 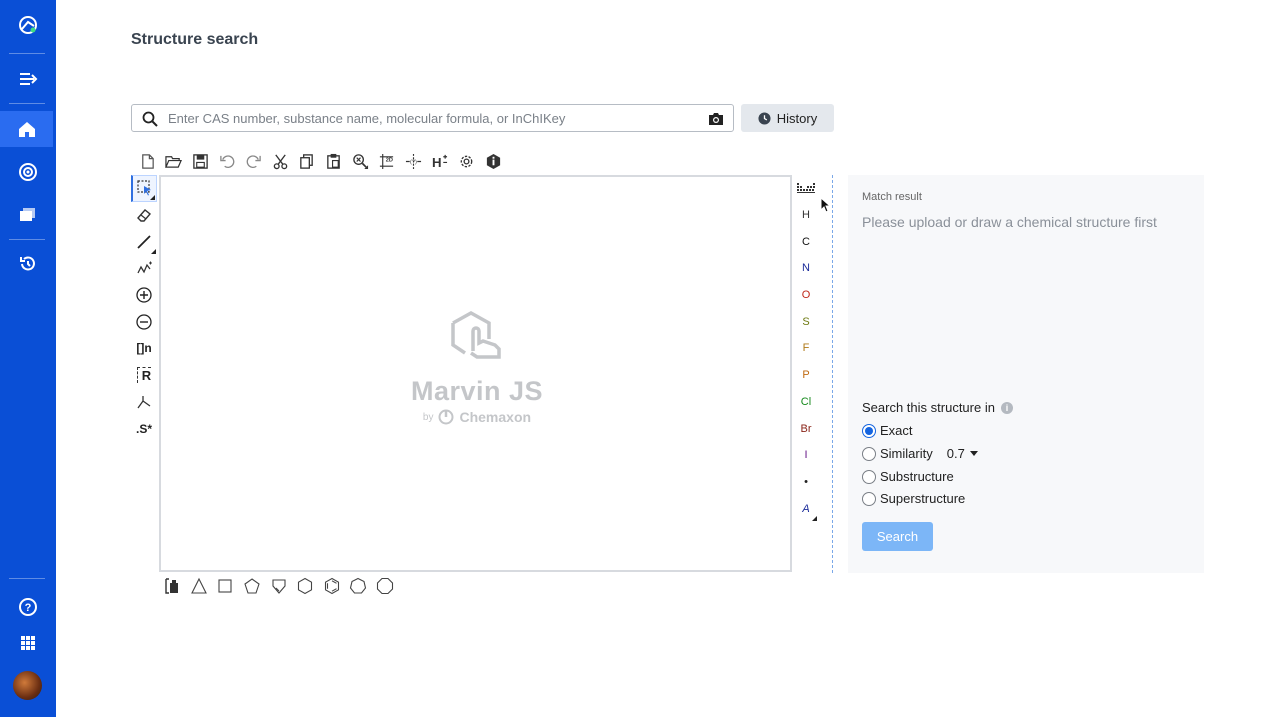 I want to click on similarity-value: 0.7, so click(x=955, y=453).